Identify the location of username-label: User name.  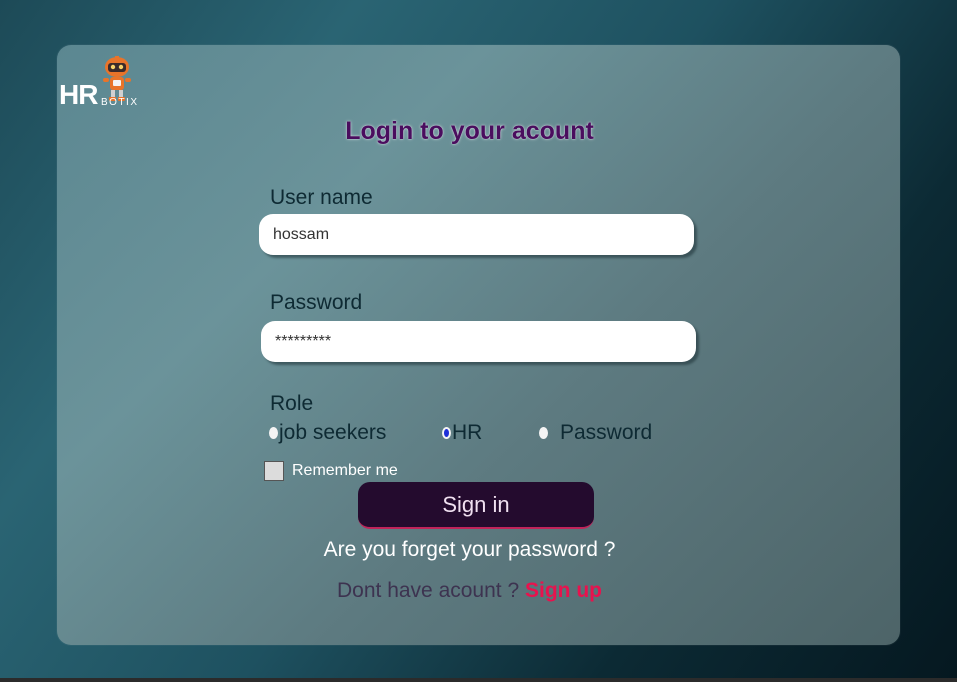
(321, 197).